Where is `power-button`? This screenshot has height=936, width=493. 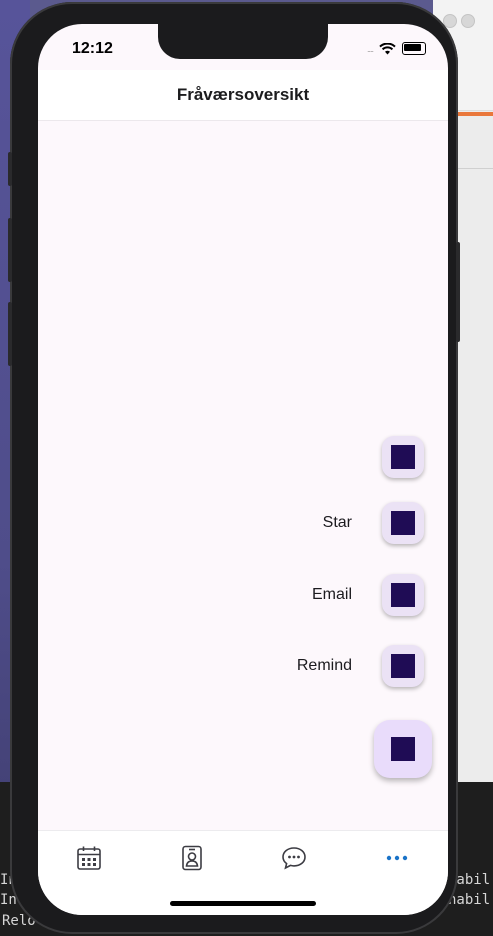
power-button is located at coordinates (458, 292).